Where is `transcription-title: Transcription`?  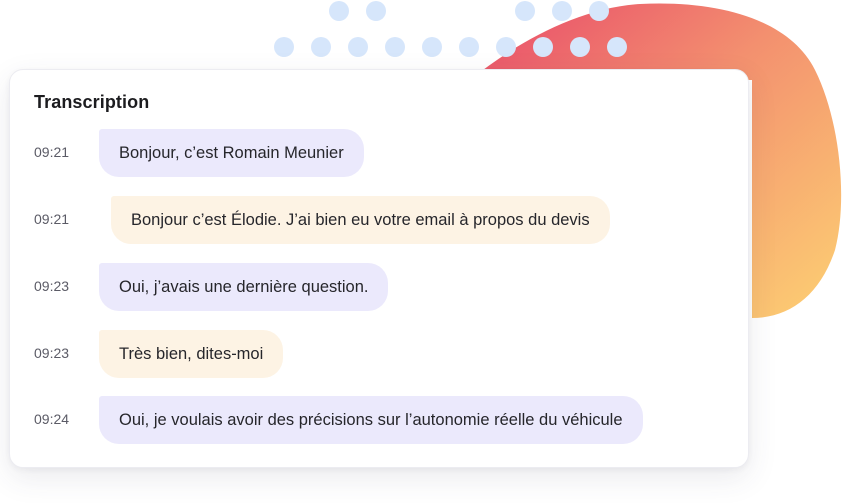 transcription-title: Transcription is located at coordinates (92, 102).